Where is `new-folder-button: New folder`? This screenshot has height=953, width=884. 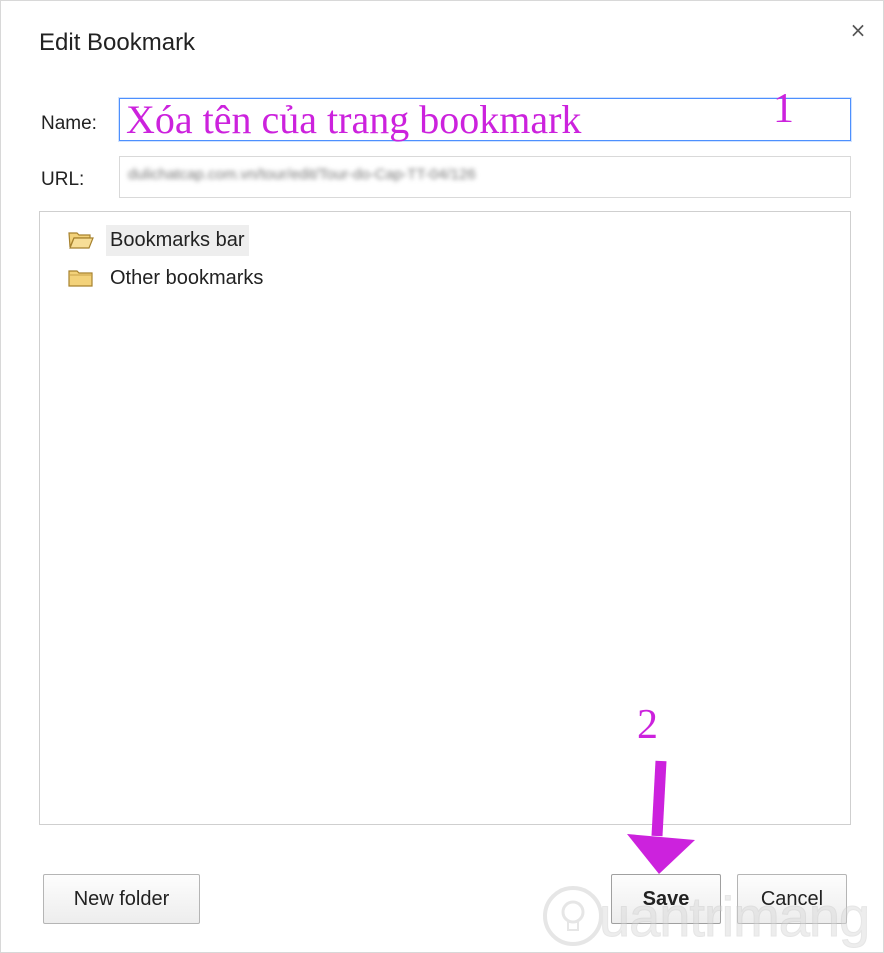 new-folder-button: New folder is located at coordinates (121, 899).